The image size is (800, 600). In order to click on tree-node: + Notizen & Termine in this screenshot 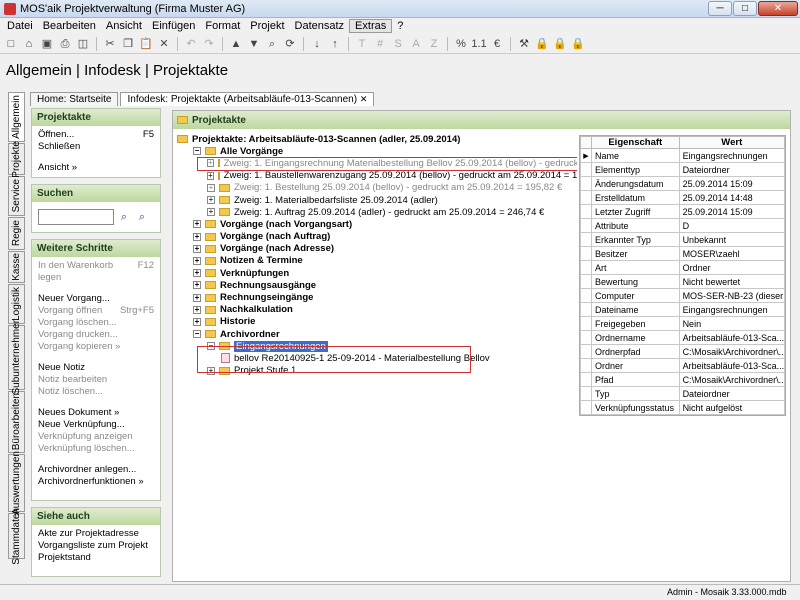, I will do `click(377, 261)`.